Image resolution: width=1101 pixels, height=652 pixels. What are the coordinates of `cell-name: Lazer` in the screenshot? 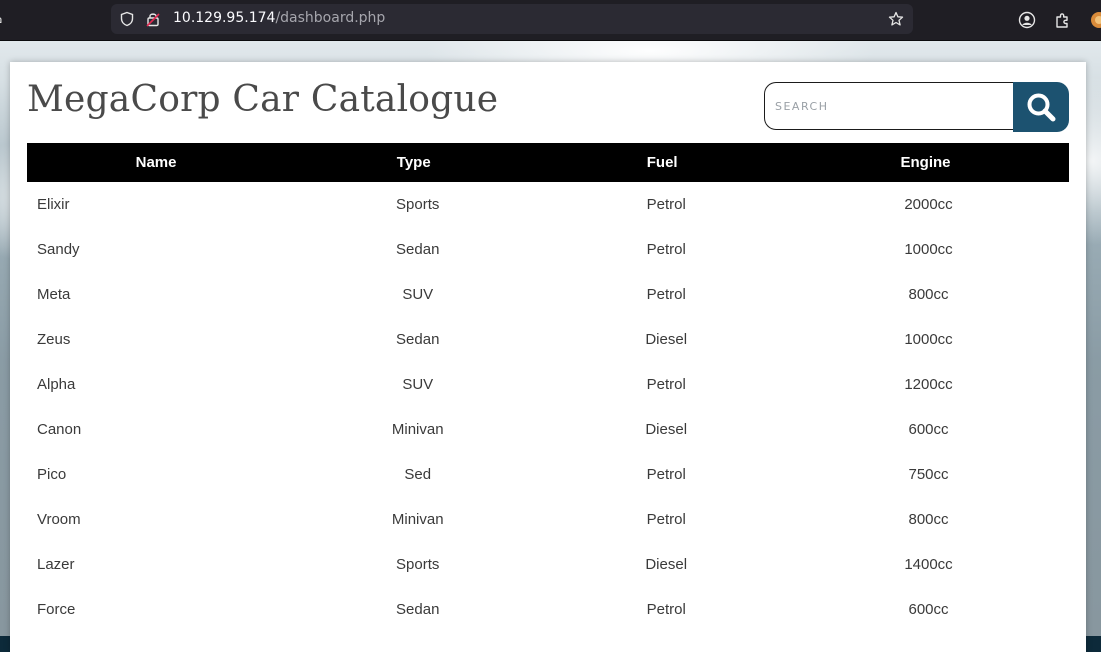 It's located at (56, 564).